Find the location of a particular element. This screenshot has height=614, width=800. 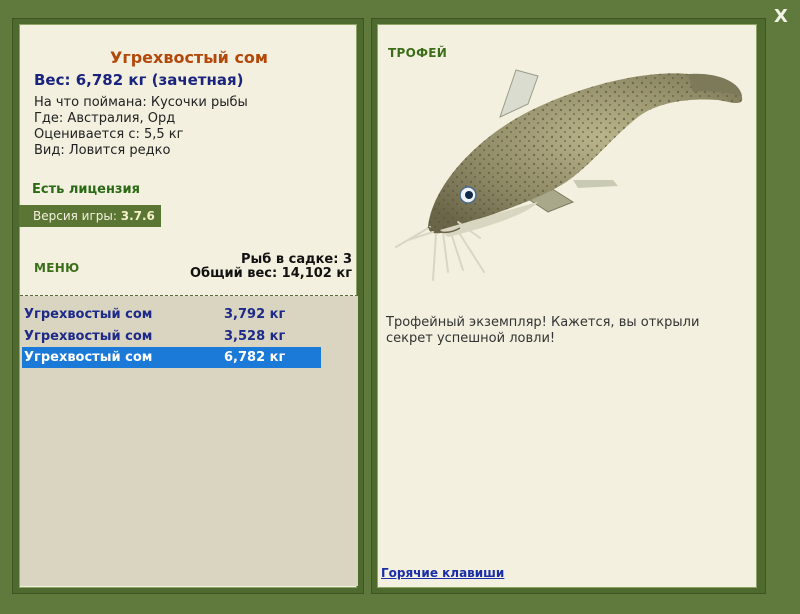

hotkeys-link: Горячие клавиши is located at coordinates (442, 573).